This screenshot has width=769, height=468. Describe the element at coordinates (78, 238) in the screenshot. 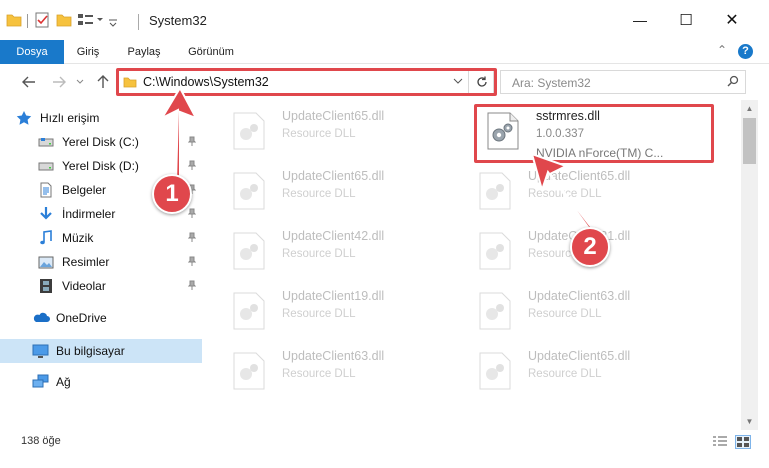

I see `nav-music-label: Müzik` at that location.